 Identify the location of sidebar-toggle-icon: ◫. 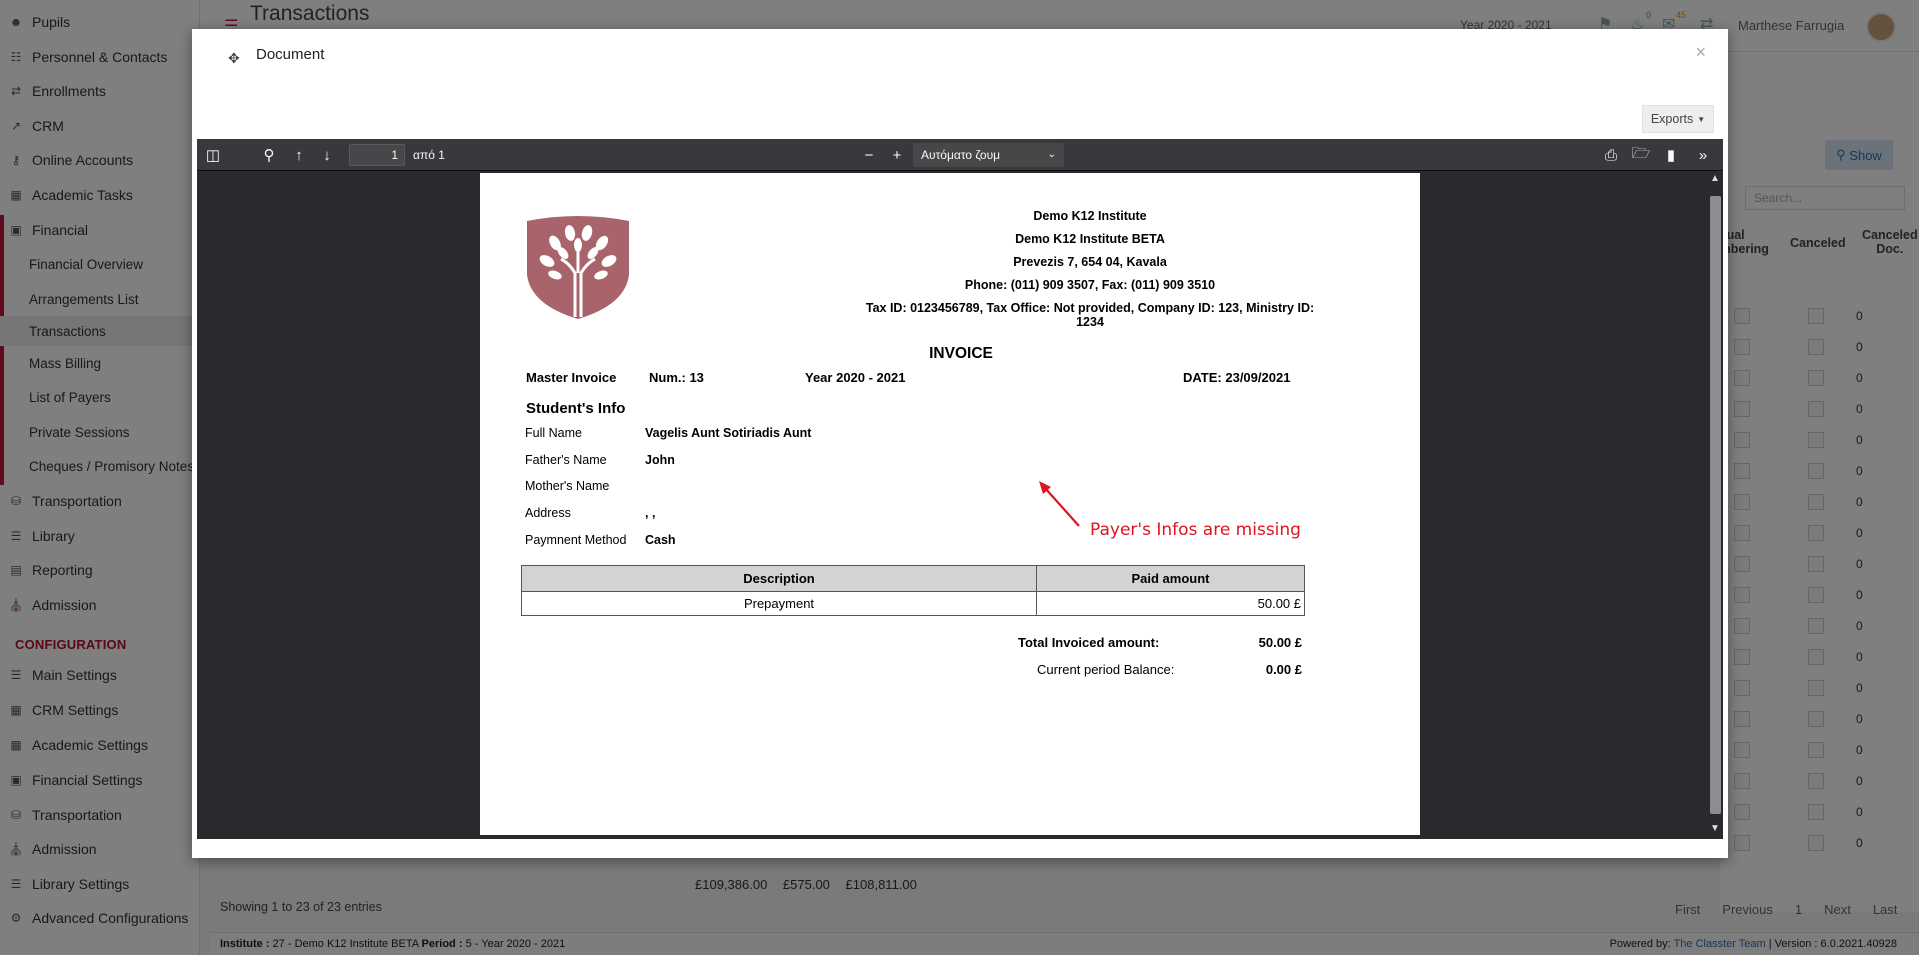
(213, 155).